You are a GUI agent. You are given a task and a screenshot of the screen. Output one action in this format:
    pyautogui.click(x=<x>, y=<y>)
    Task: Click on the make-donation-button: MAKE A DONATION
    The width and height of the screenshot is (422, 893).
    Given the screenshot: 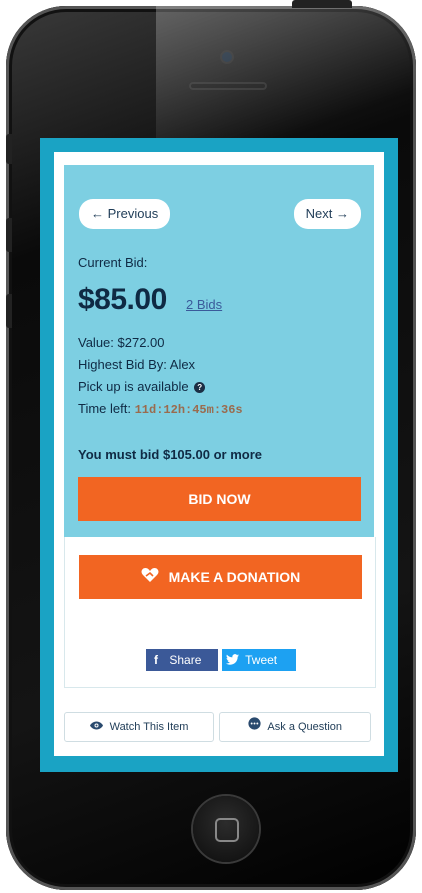 What is the action you would take?
    pyautogui.click(x=220, y=577)
    